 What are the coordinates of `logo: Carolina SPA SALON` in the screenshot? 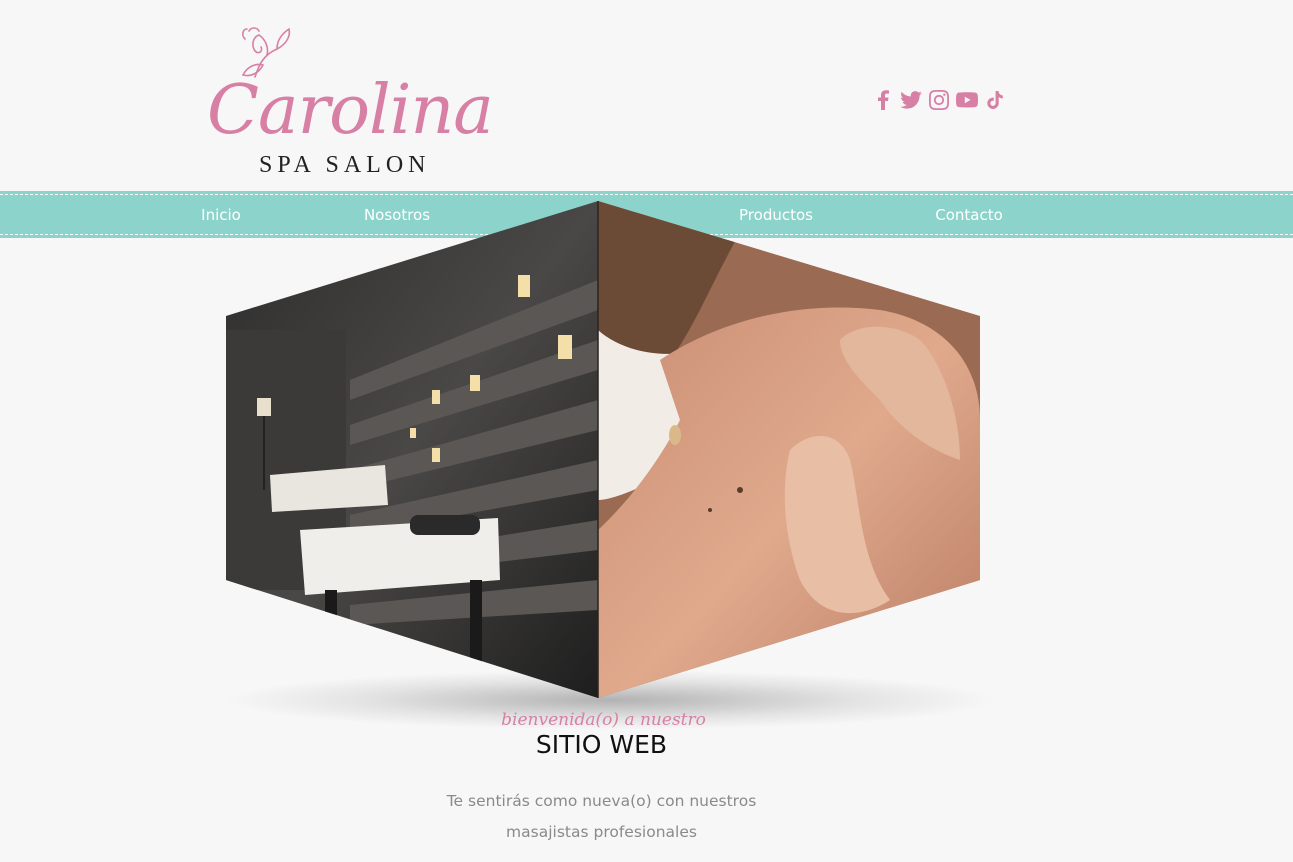 It's located at (349, 102).